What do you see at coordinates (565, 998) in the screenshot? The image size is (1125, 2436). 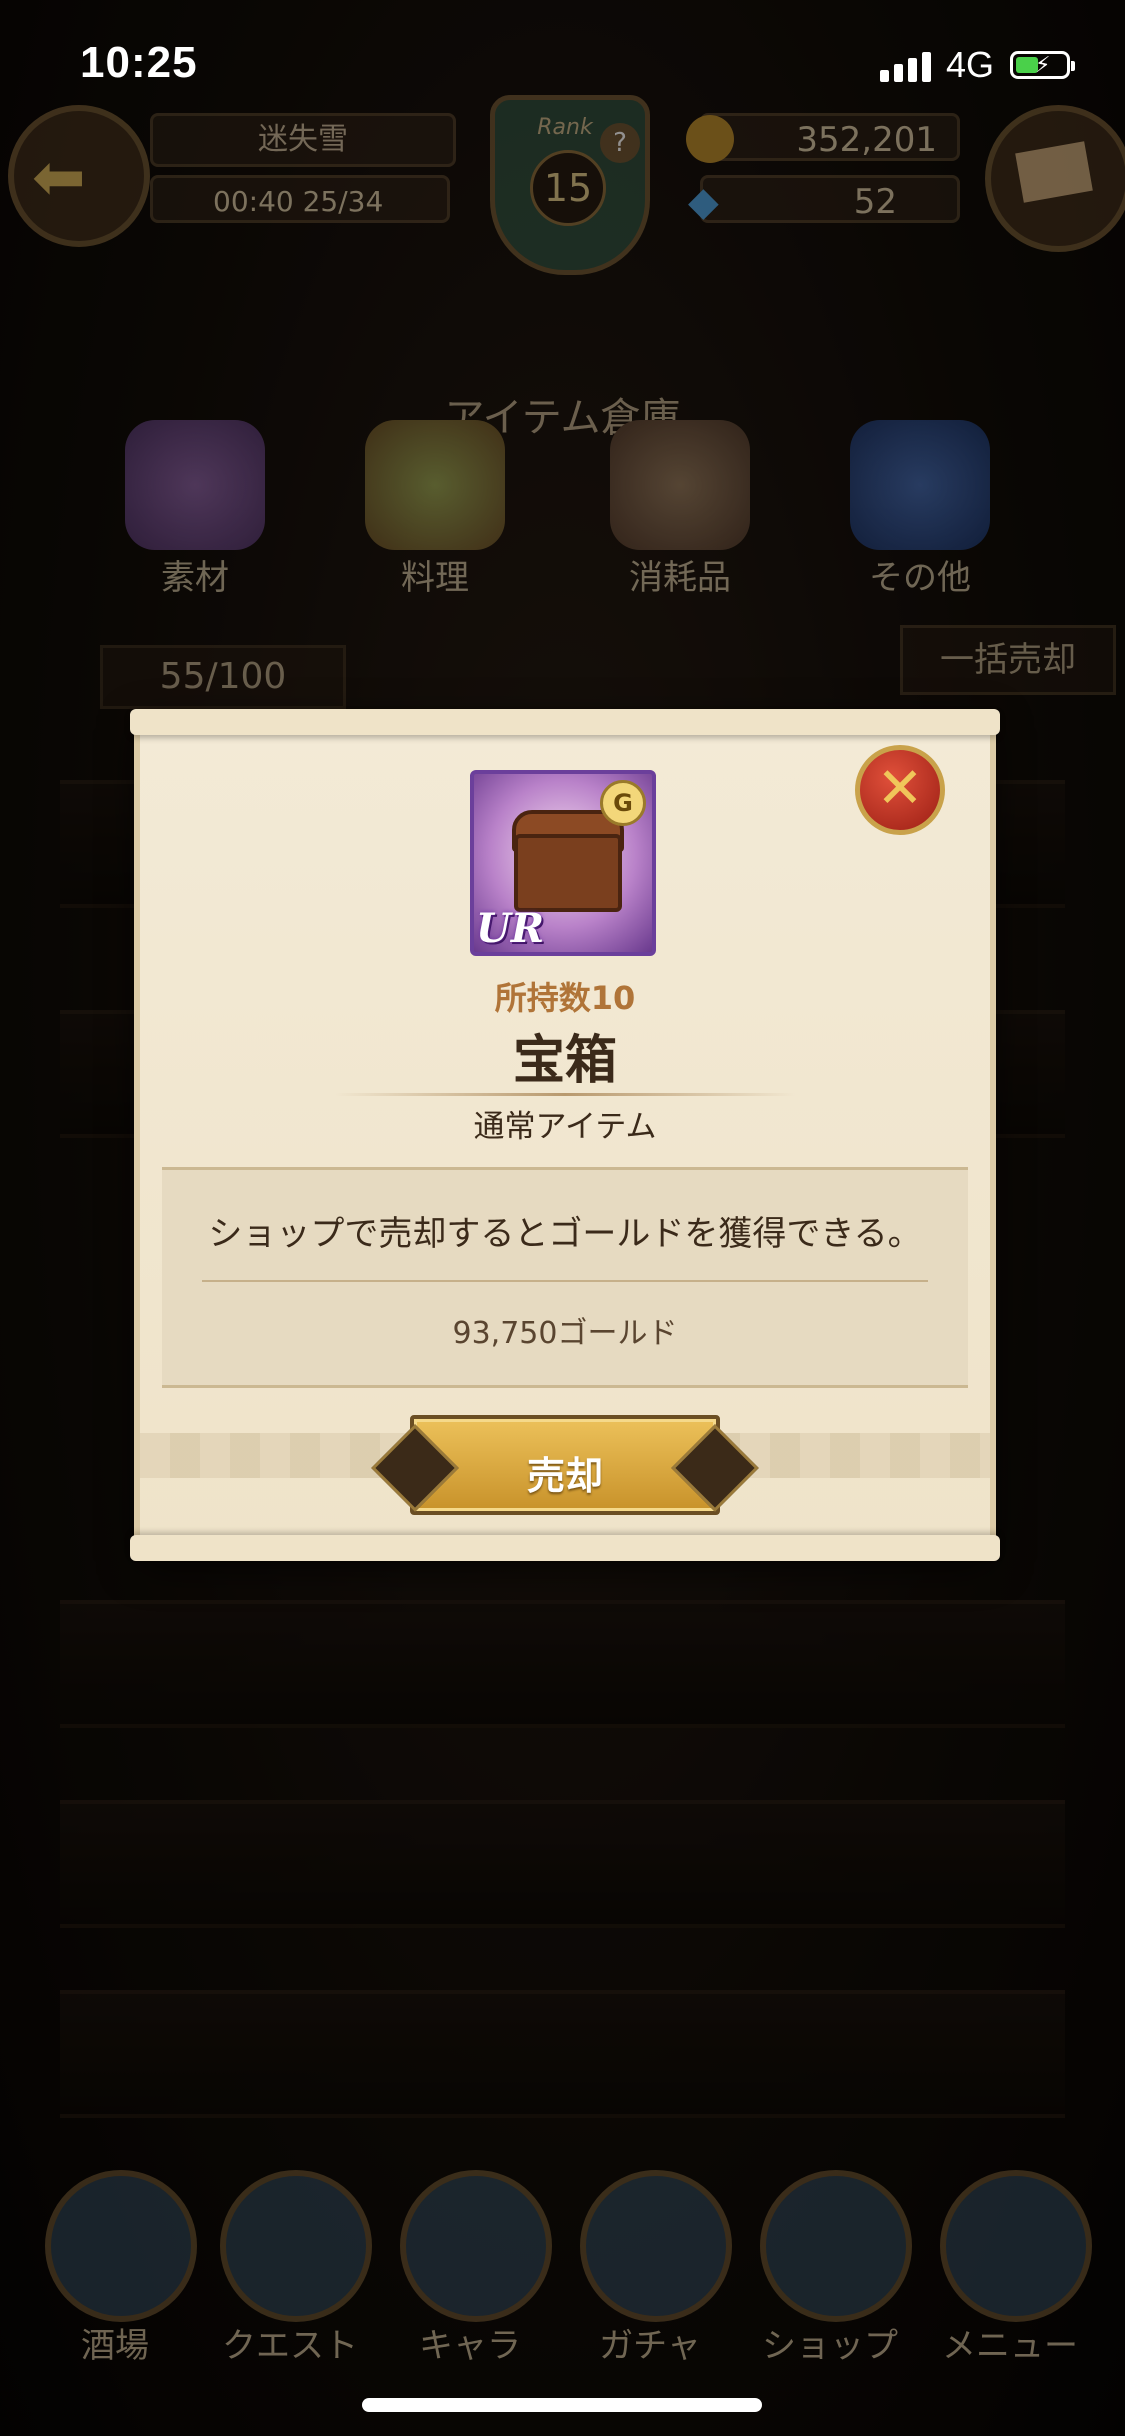 I see `owned-count: 所持数10` at bounding box center [565, 998].